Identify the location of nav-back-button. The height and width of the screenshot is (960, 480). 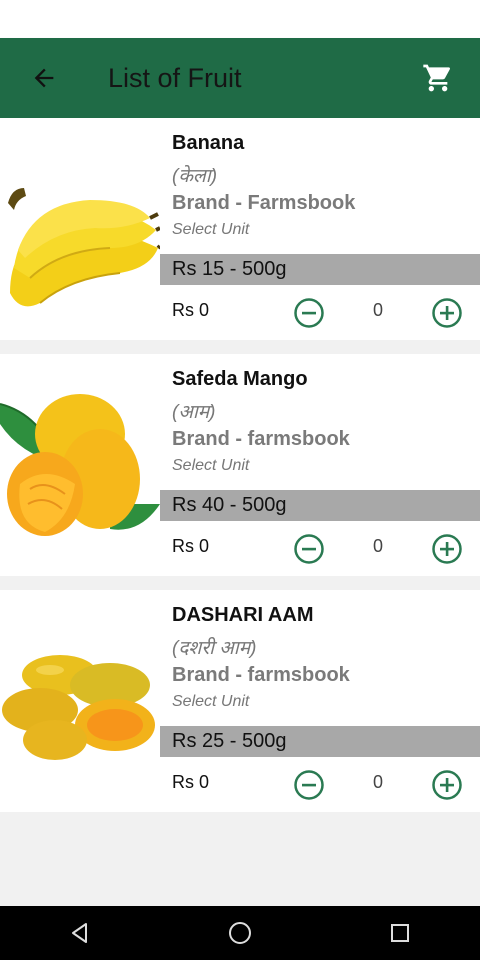
(80, 933).